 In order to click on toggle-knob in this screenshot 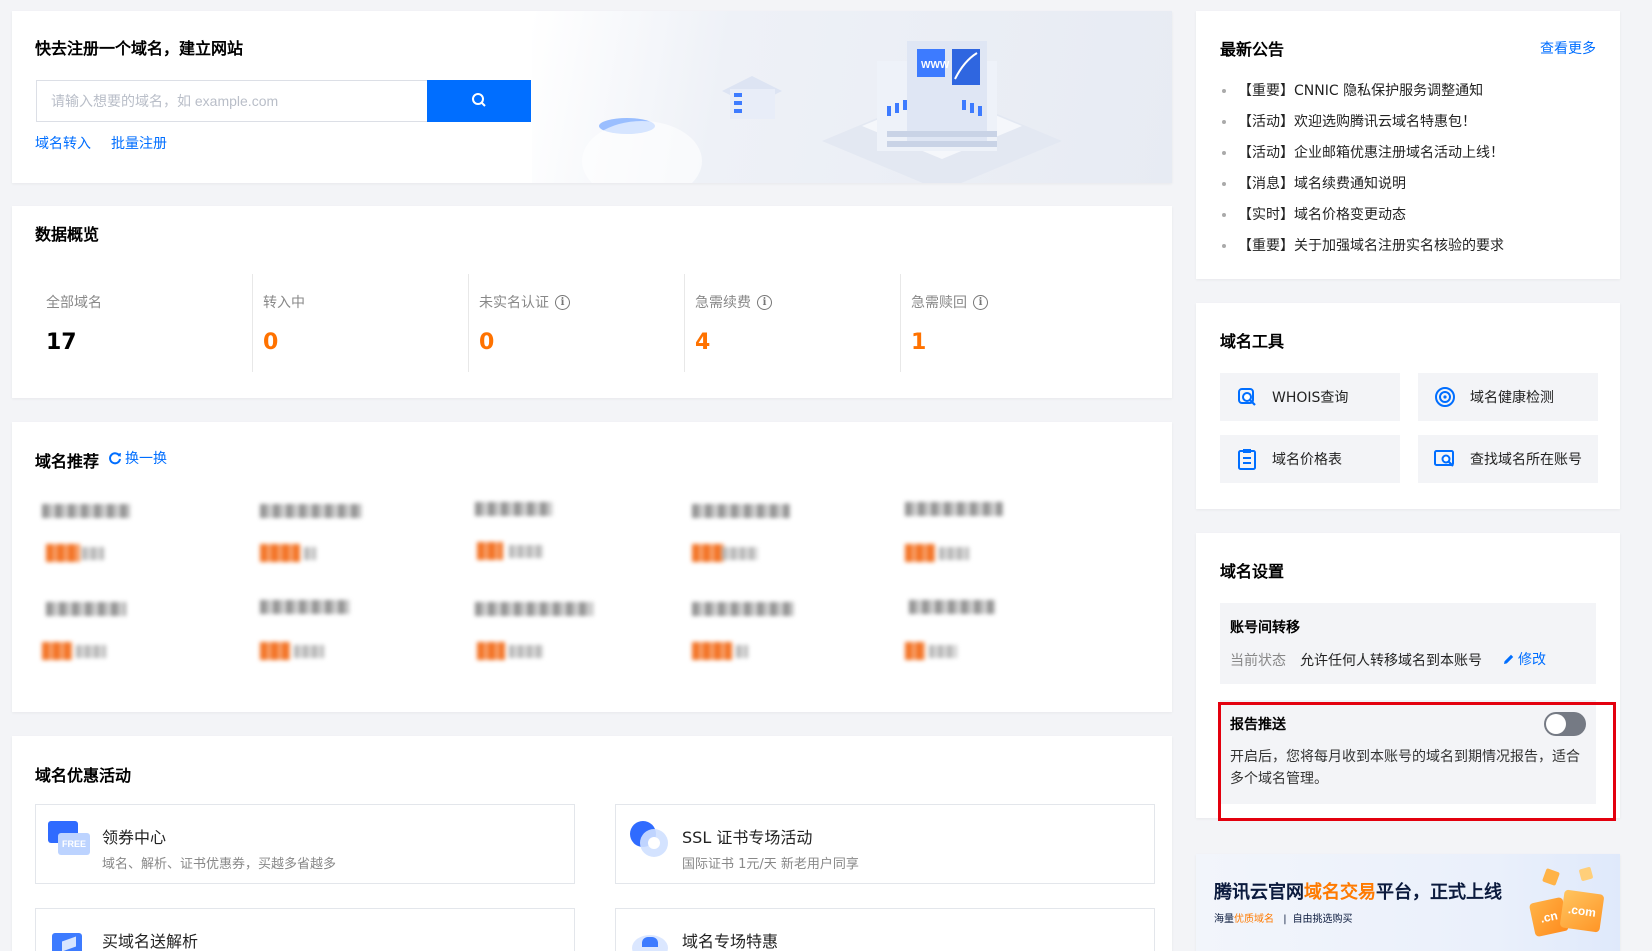, I will do `click(1556, 724)`.